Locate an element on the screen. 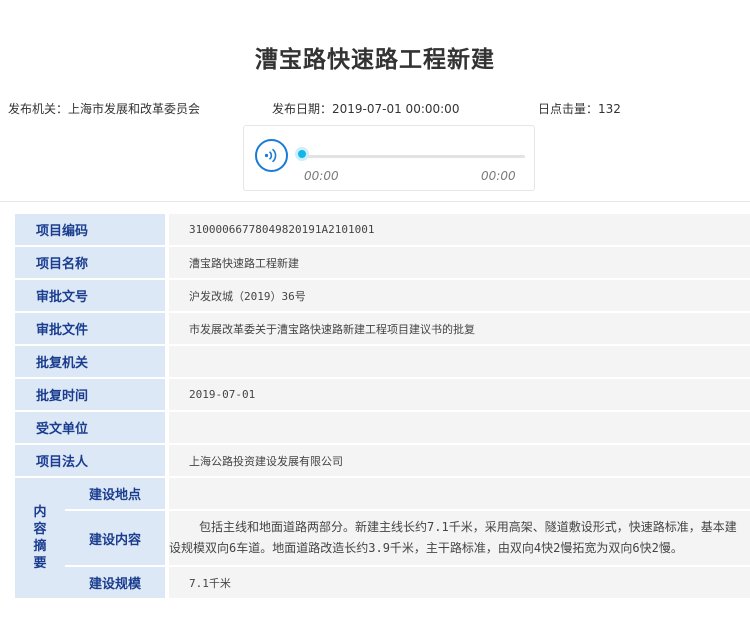  table-row: 受文单位 is located at coordinates (382, 427).